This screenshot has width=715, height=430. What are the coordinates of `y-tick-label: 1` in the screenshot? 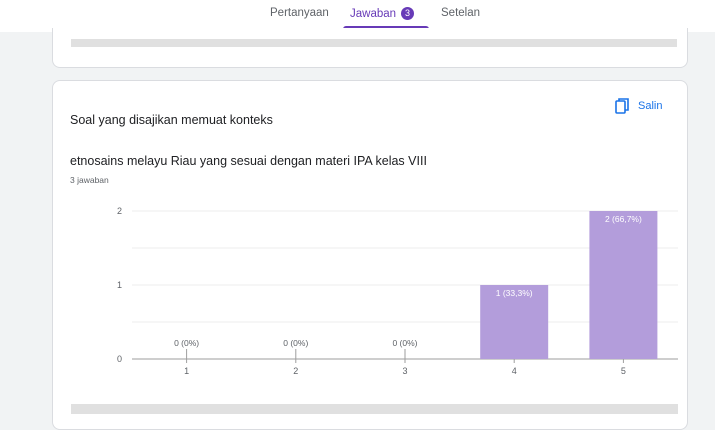 It's located at (119, 285).